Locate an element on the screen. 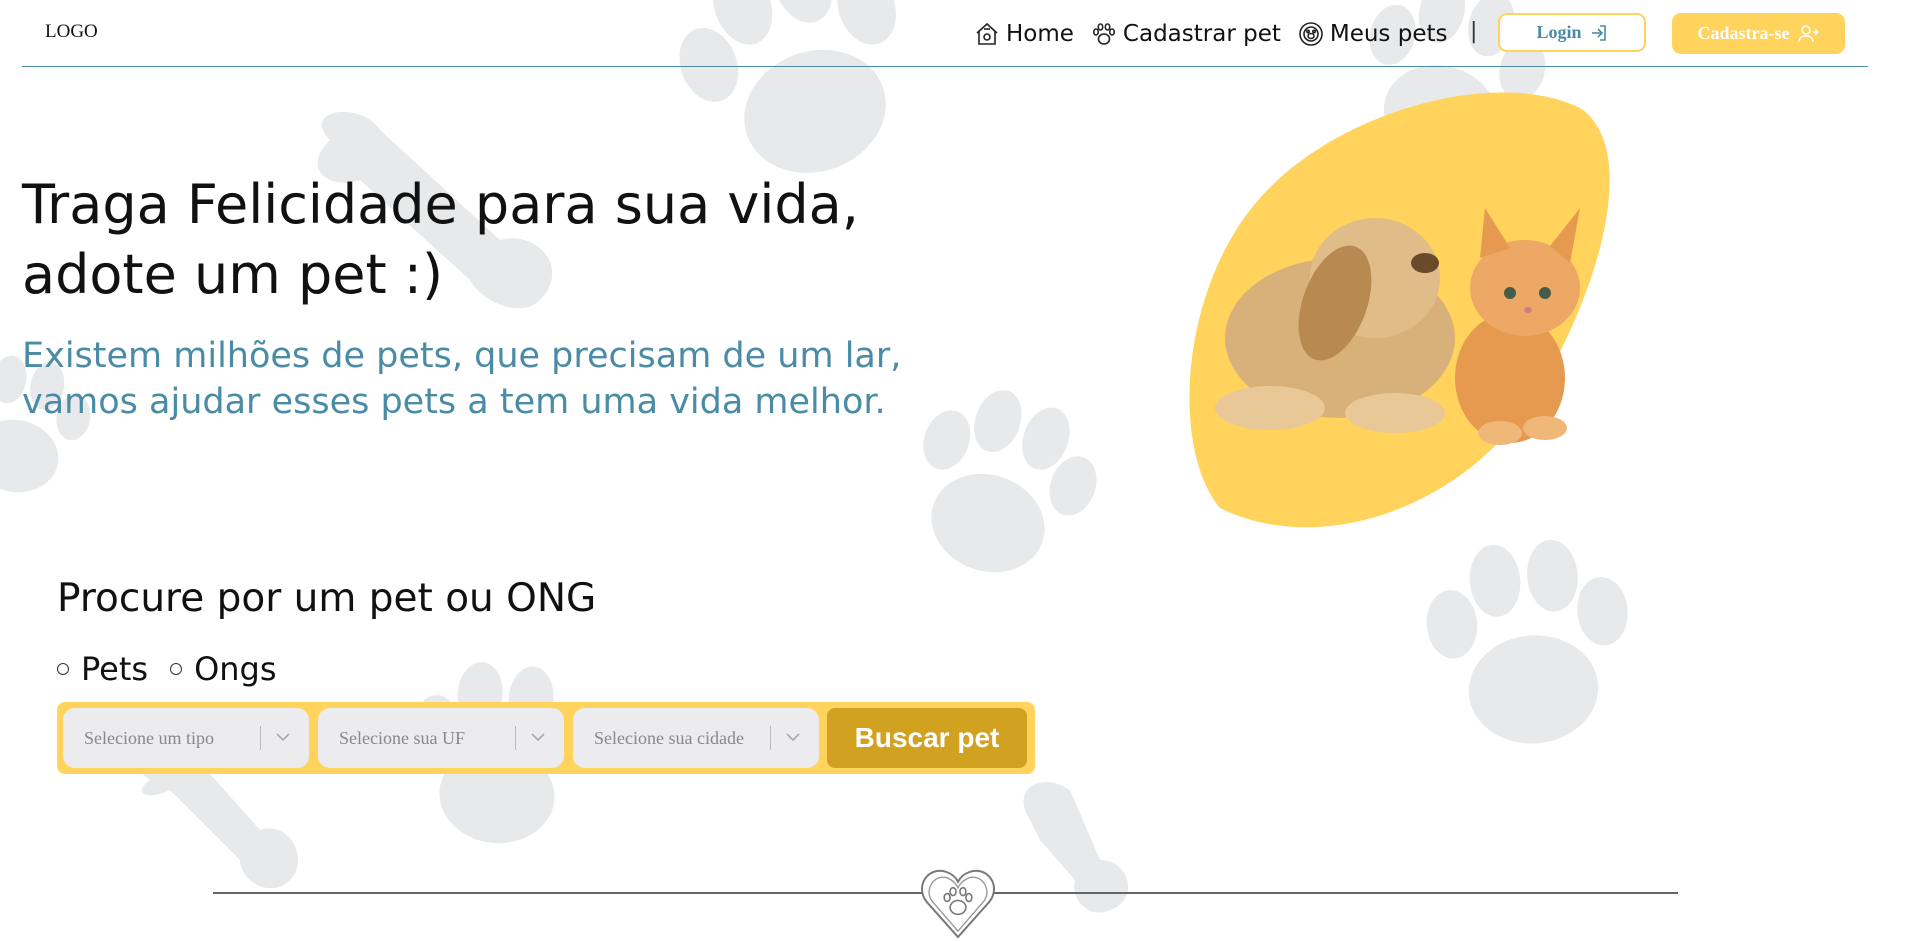  main-nav: Home Cadastrar pet Meus pets is located at coordinates (1219, 34).